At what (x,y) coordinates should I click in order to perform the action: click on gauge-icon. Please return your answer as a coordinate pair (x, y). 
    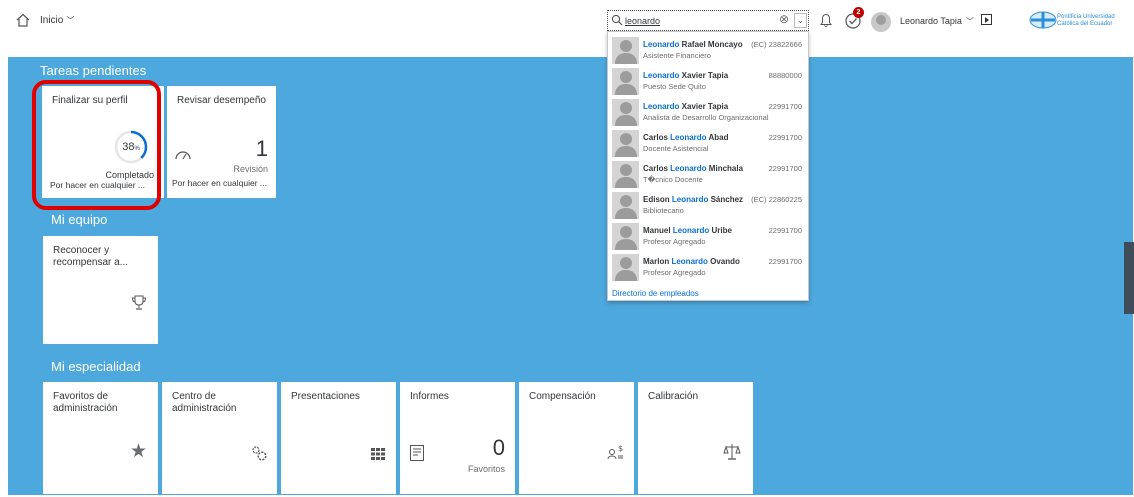
    Looking at the image, I should click on (183, 155).